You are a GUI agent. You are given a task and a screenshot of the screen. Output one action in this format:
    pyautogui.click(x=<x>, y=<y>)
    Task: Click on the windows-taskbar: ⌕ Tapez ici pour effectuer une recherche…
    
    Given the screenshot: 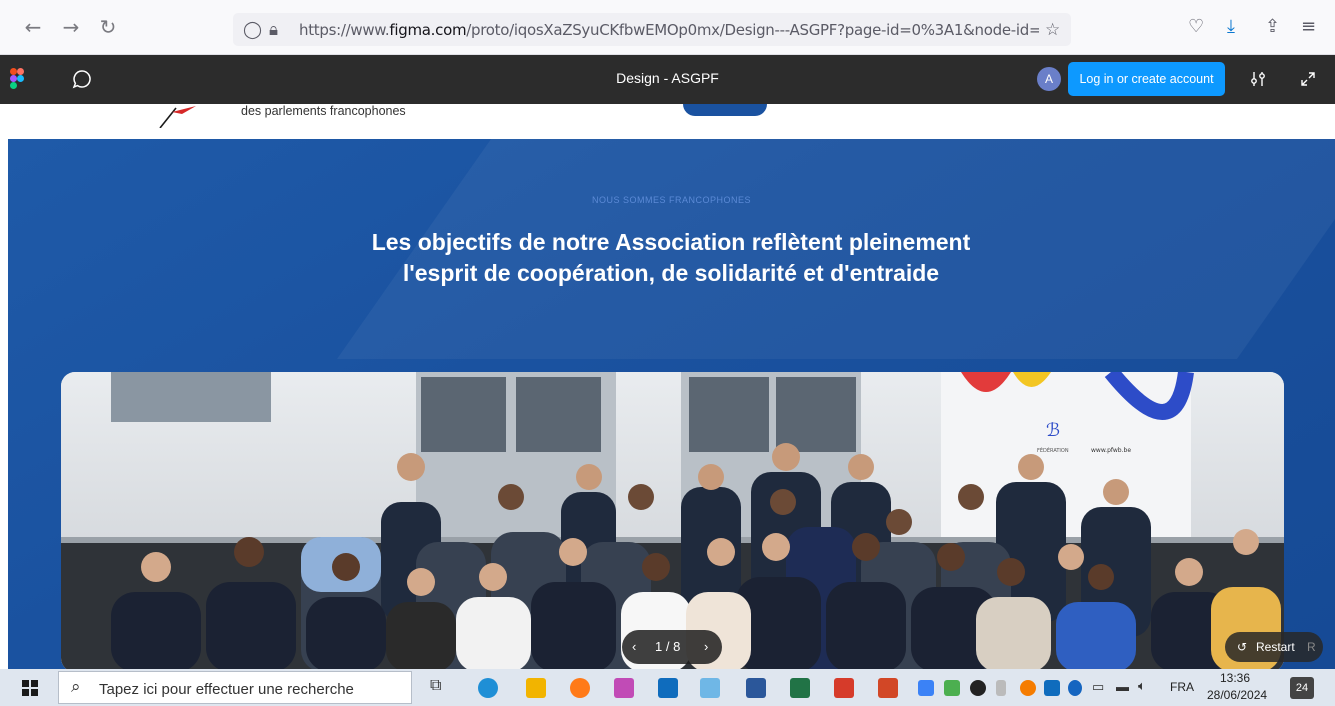 What is the action you would take?
    pyautogui.click(x=667, y=687)
    